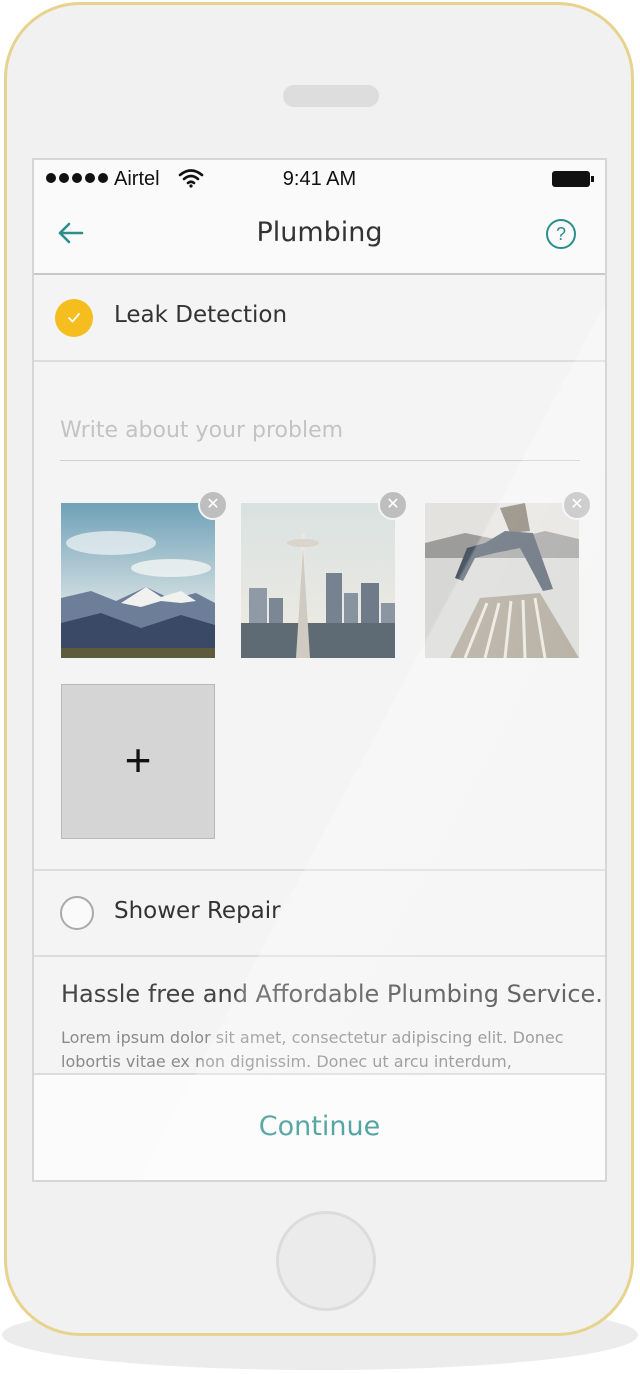  I want to click on photo-thumbnail-mountain: ✕, so click(144, 574).